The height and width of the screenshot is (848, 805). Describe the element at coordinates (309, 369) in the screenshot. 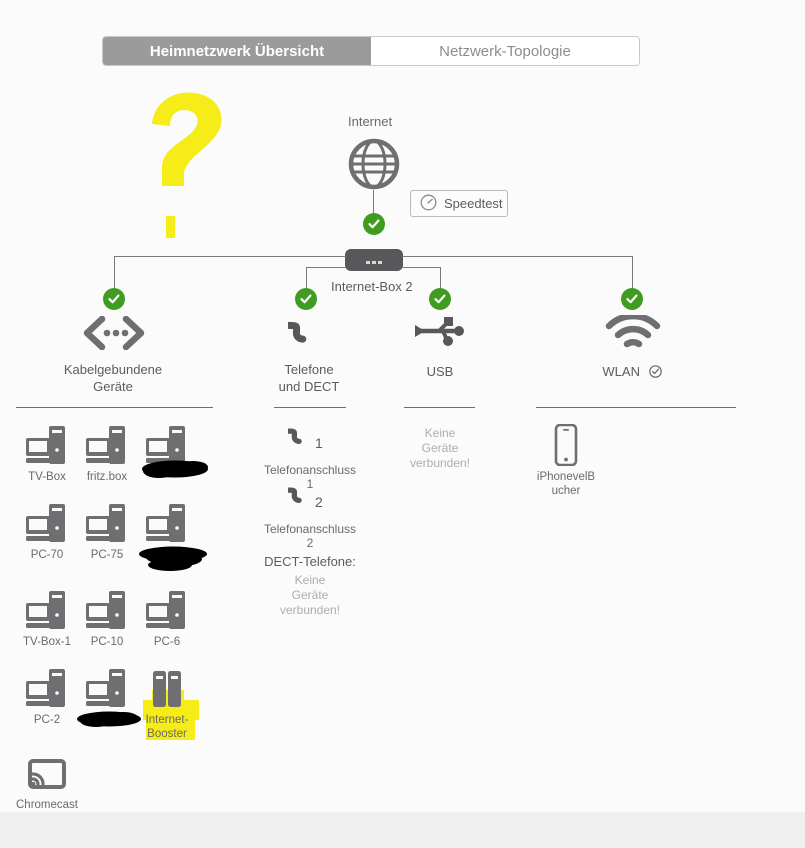

I see `category-label-line: Telefone` at that location.